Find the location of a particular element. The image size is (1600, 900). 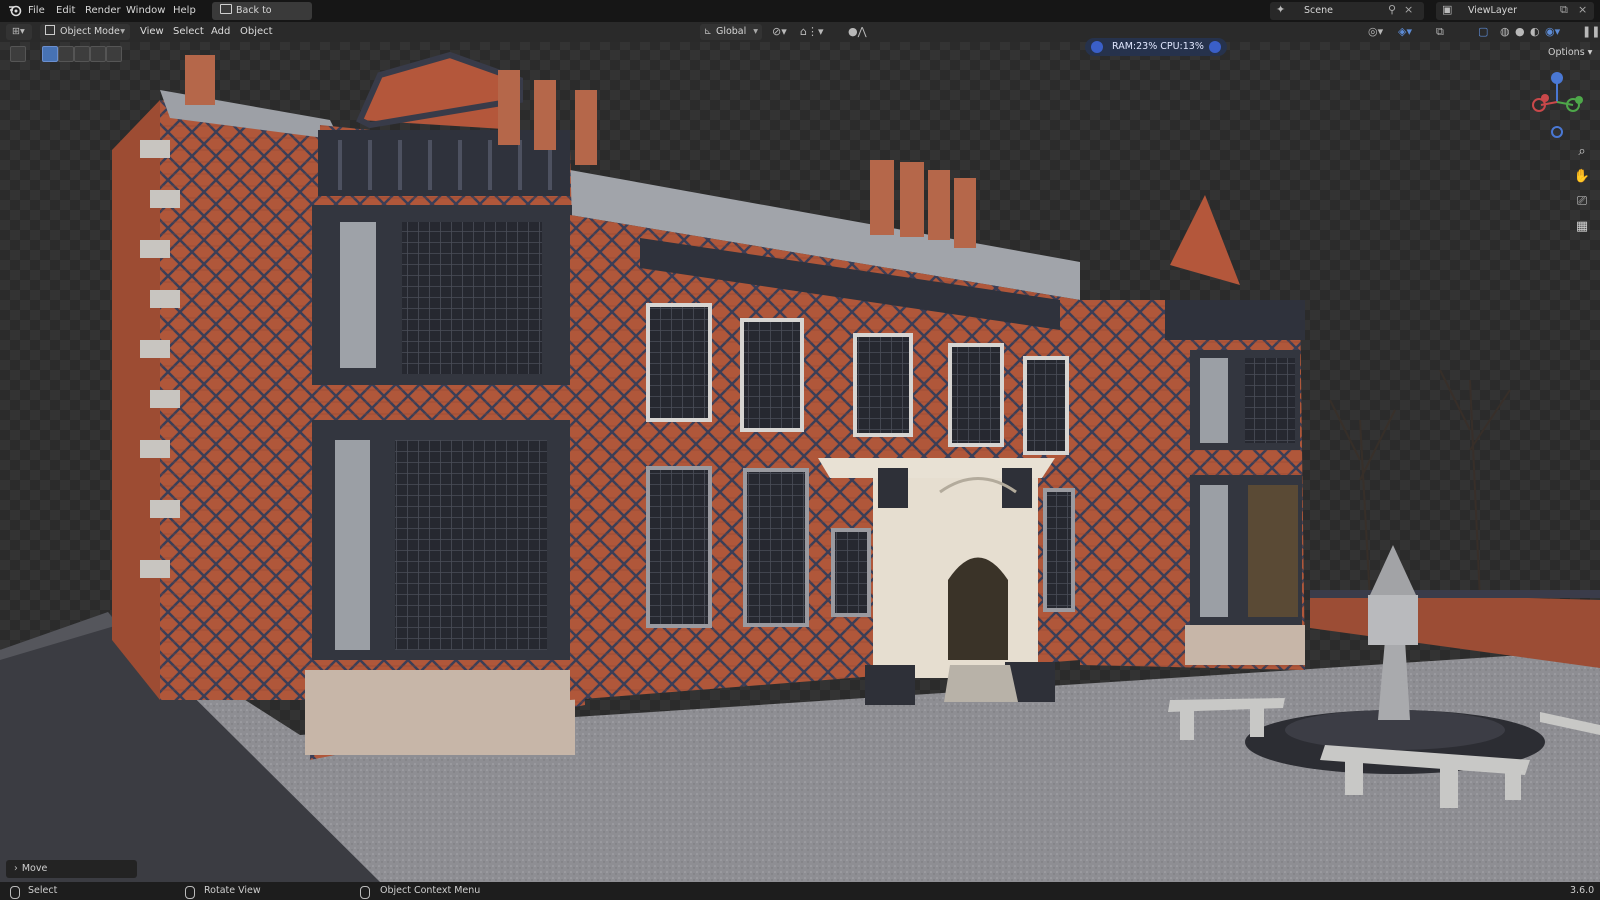

menu-select: Select is located at coordinates (188, 32).